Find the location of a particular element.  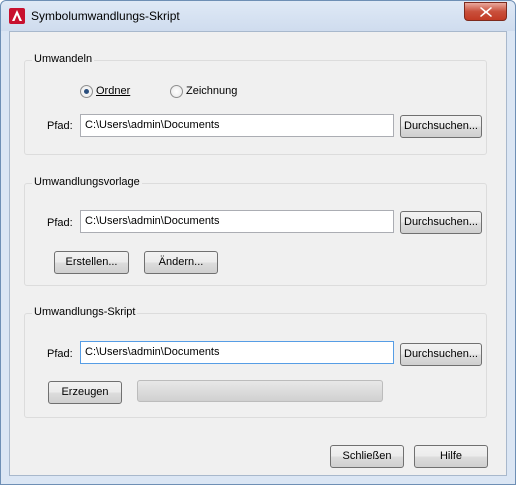

drawing-radio-label: Zeichnung is located at coordinates (211, 91).